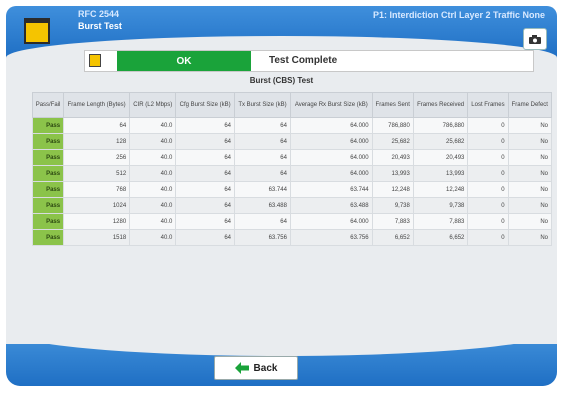 The width and height of the screenshot is (563, 394). Describe the element at coordinates (281, 80) in the screenshot. I see `table-title: Burst (CBS) Test` at that location.